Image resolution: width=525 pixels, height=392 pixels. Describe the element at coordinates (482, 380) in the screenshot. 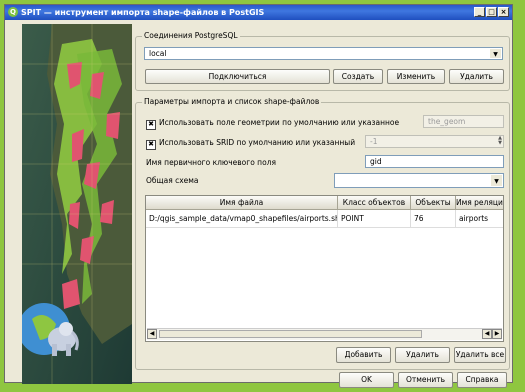

I see `help-button: Справка` at that location.